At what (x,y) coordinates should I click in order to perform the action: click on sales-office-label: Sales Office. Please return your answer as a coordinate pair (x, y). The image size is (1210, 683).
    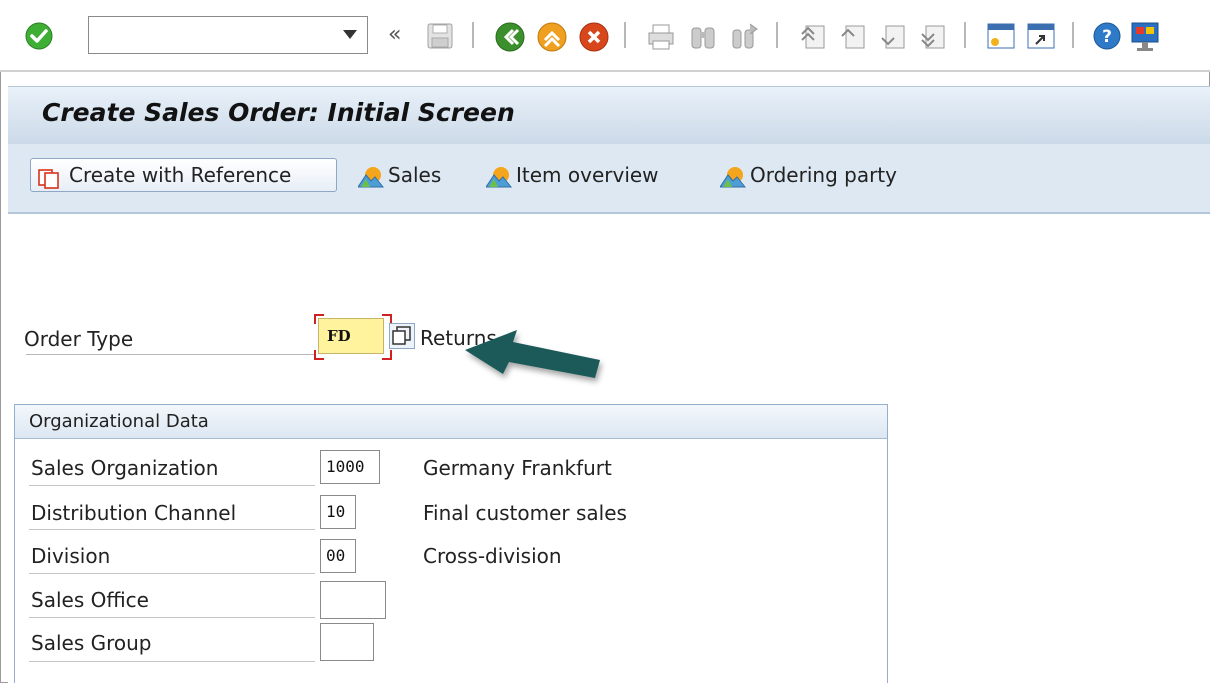
    Looking at the image, I should click on (90, 600).